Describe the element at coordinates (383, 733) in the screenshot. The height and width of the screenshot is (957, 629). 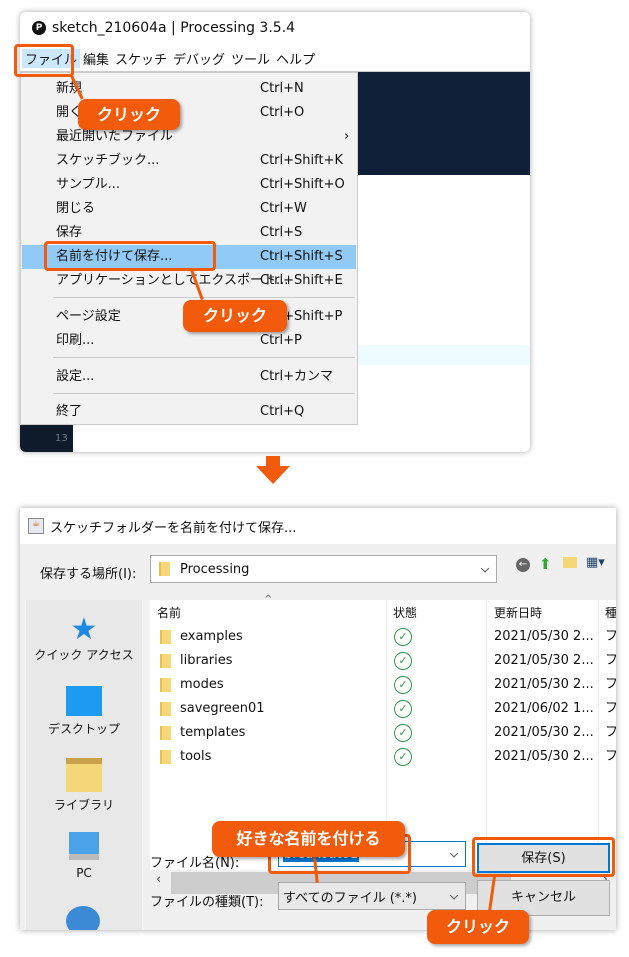
I see `file-row: templates ✓ 2021/05/30 2... フ` at that location.